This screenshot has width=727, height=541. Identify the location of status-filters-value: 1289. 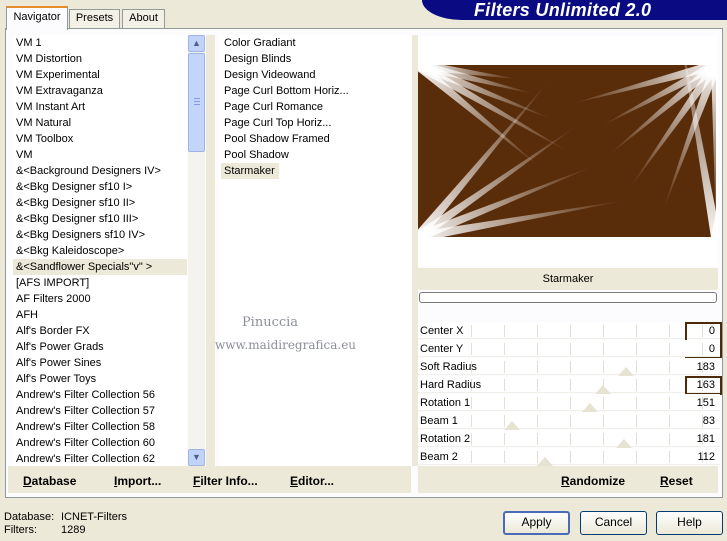
(73, 530).